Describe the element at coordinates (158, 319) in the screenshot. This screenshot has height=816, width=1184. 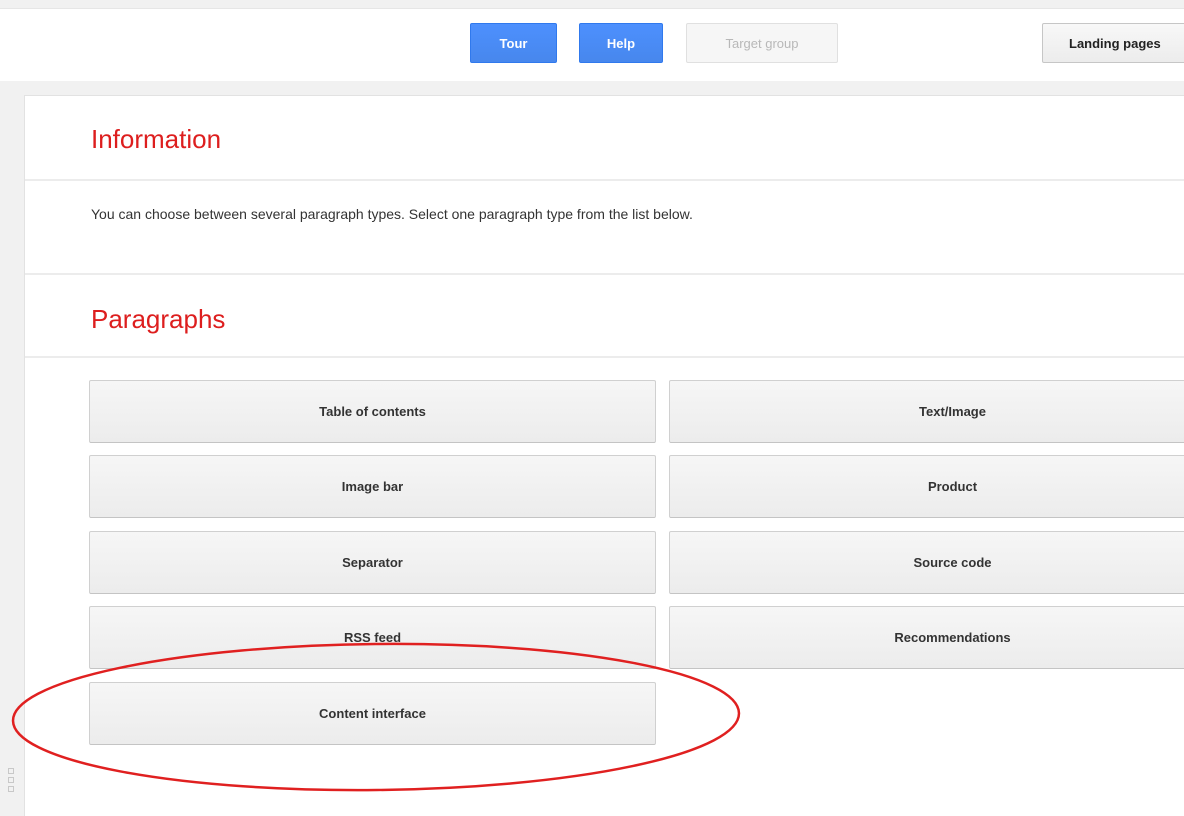
I see `paragraphs-heading: Paragraphs` at that location.